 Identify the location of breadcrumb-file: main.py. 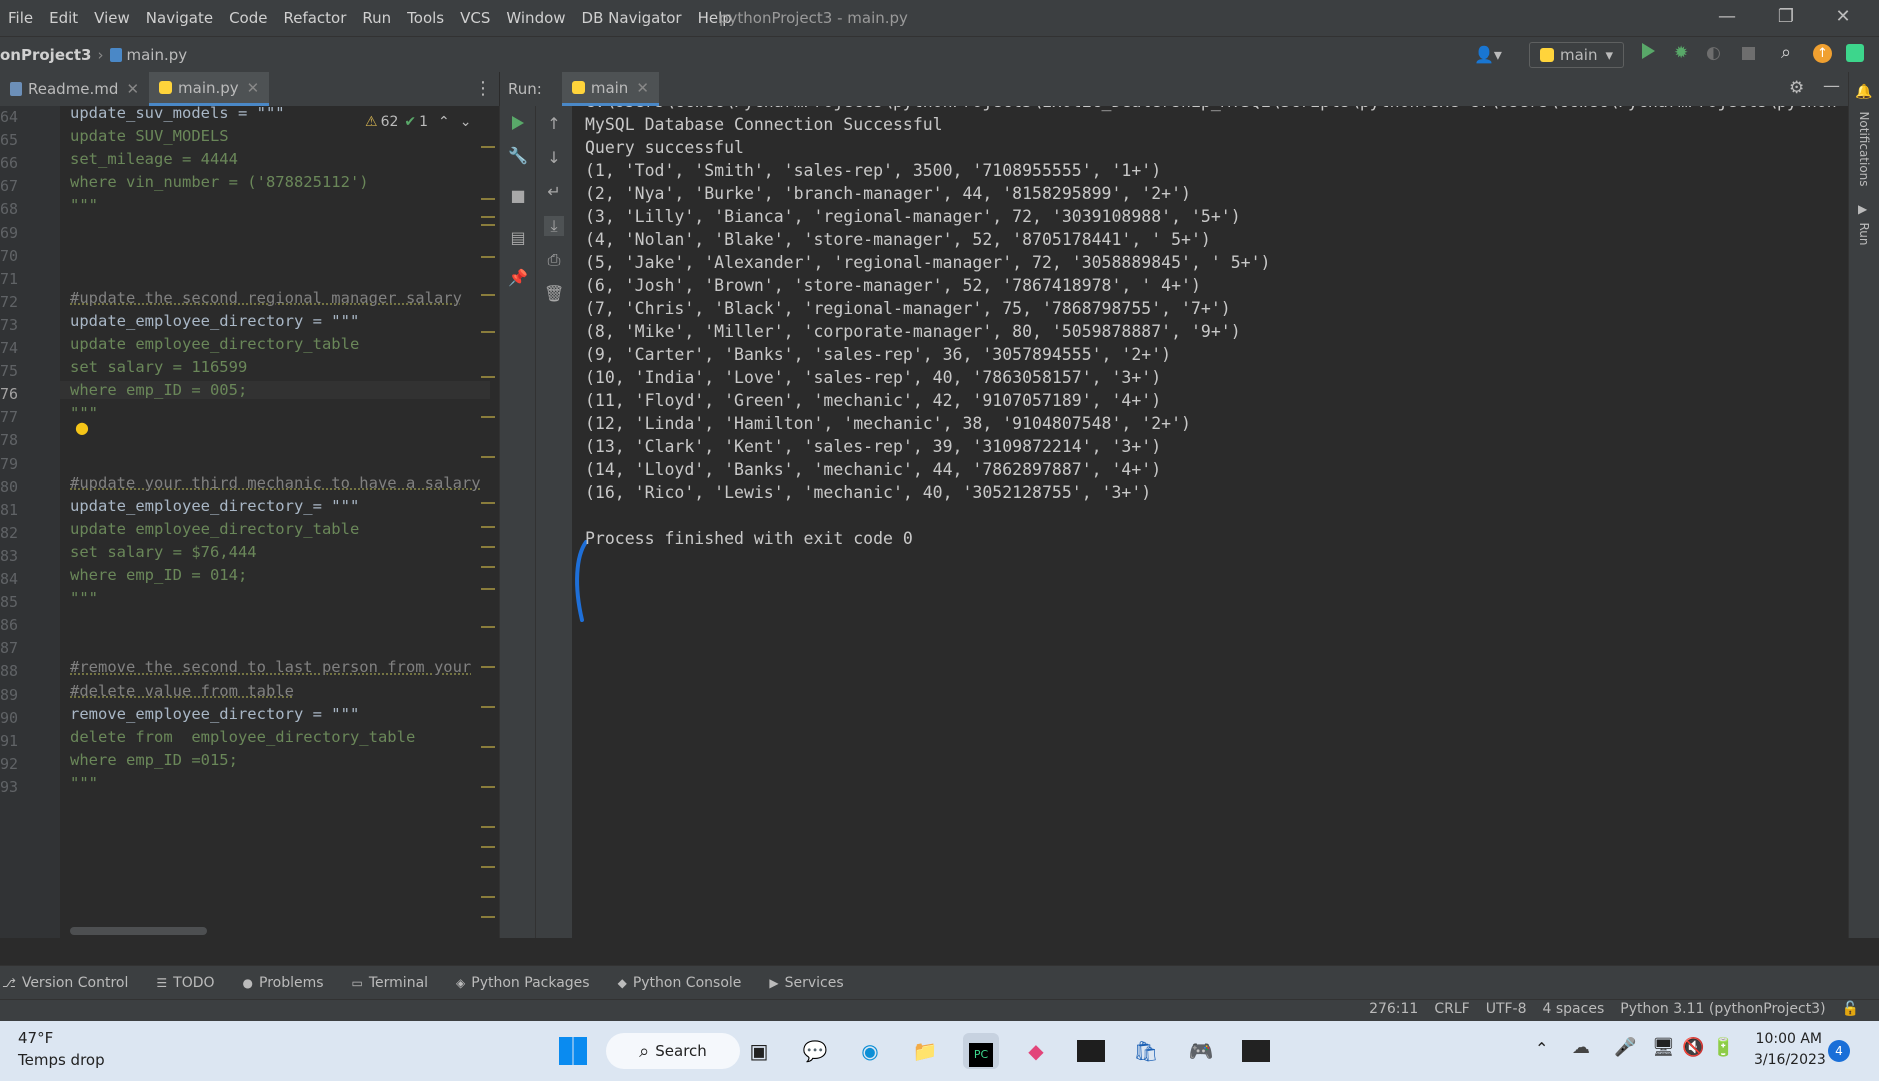
(157, 55).